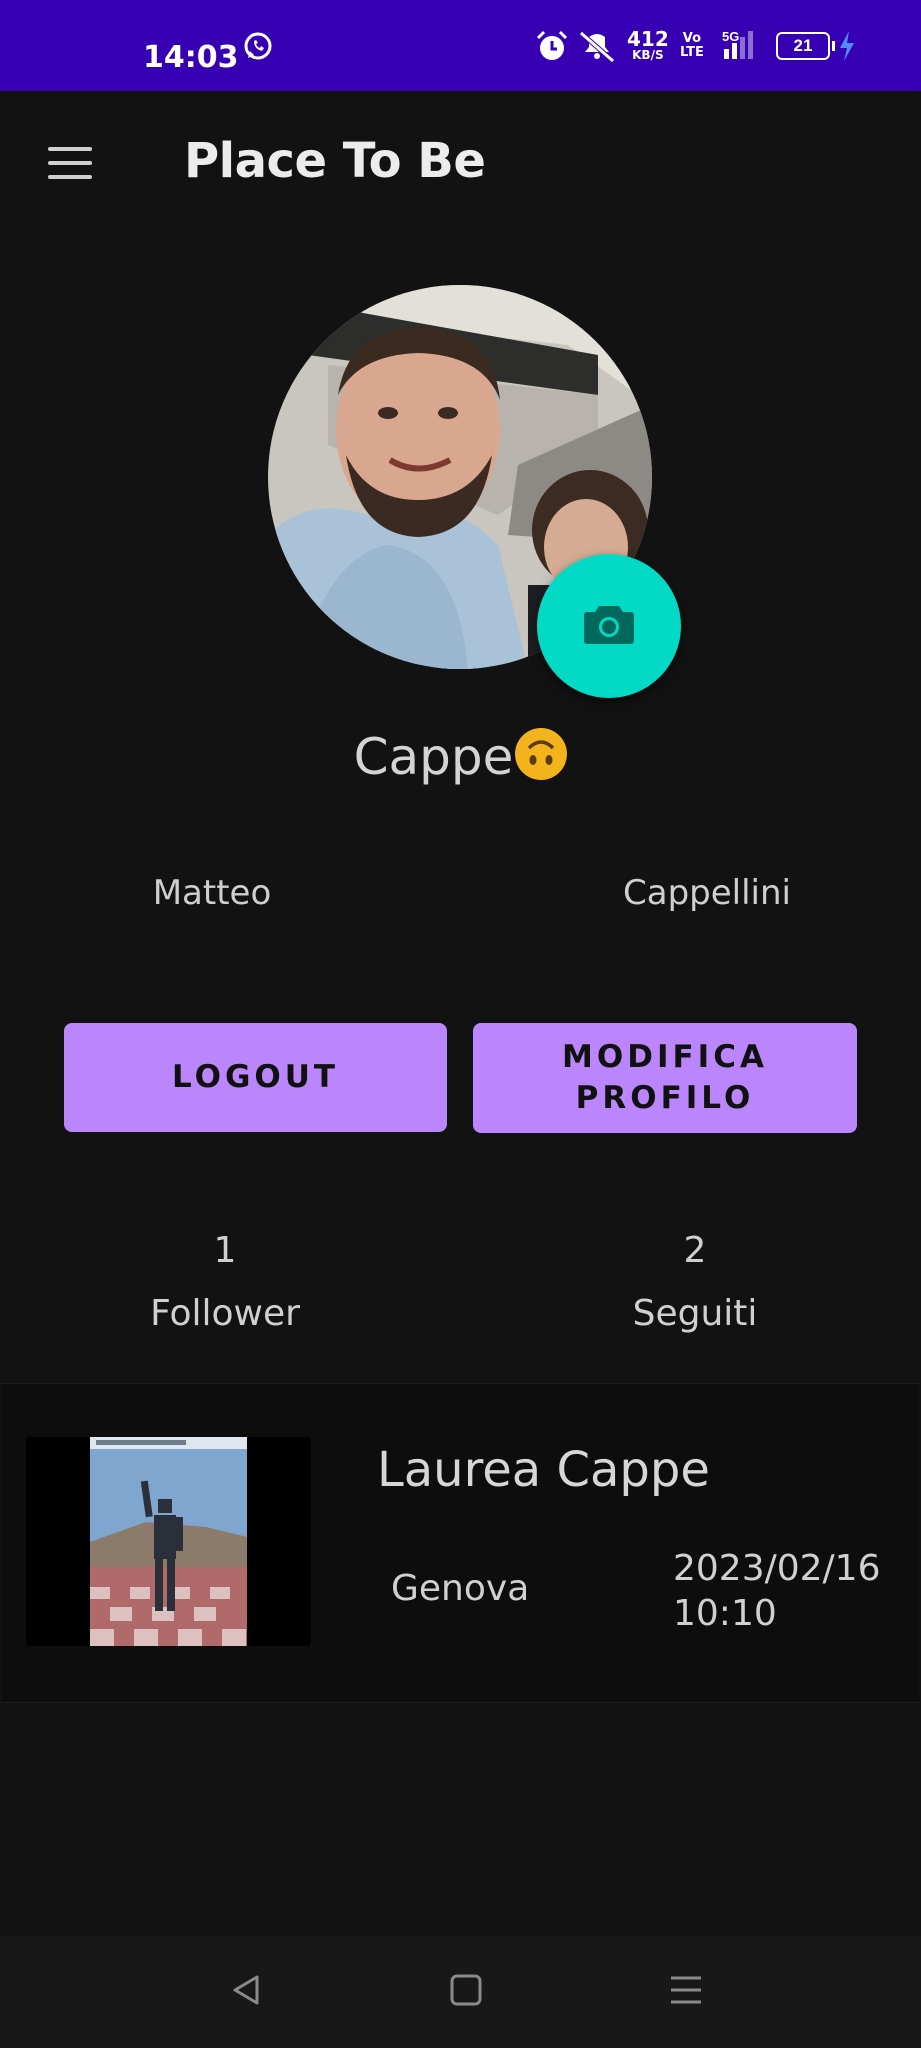 The height and width of the screenshot is (2048, 921). I want to click on event-place: Genova, so click(460, 1588).